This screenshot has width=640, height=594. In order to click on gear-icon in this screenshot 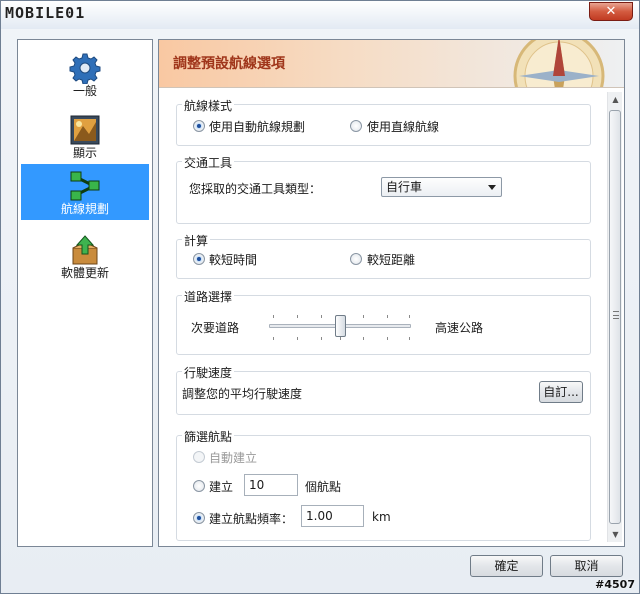, I will do `click(85, 68)`.